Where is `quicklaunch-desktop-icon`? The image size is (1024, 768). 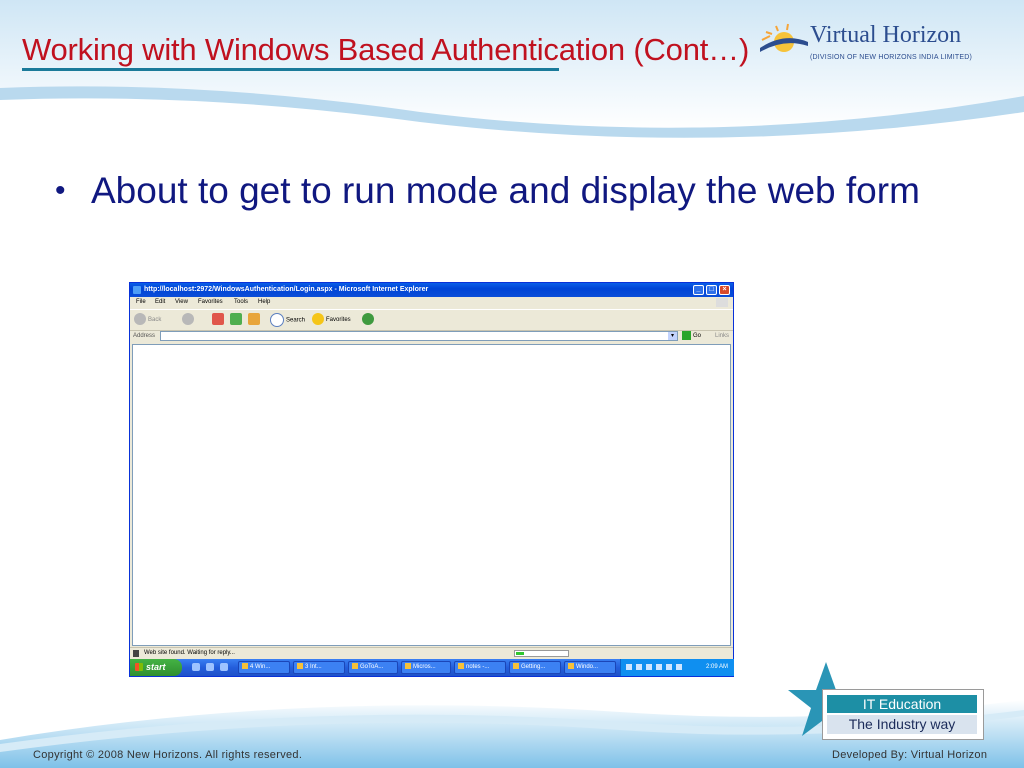 quicklaunch-desktop-icon is located at coordinates (196, 667).